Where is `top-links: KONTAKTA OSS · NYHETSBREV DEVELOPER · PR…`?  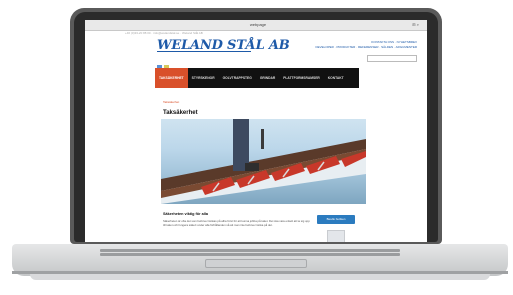
top-links: KONTAKTA OSS · NYHETSBREV DEVELOPER · PR… is located at coordinates (357, 45).